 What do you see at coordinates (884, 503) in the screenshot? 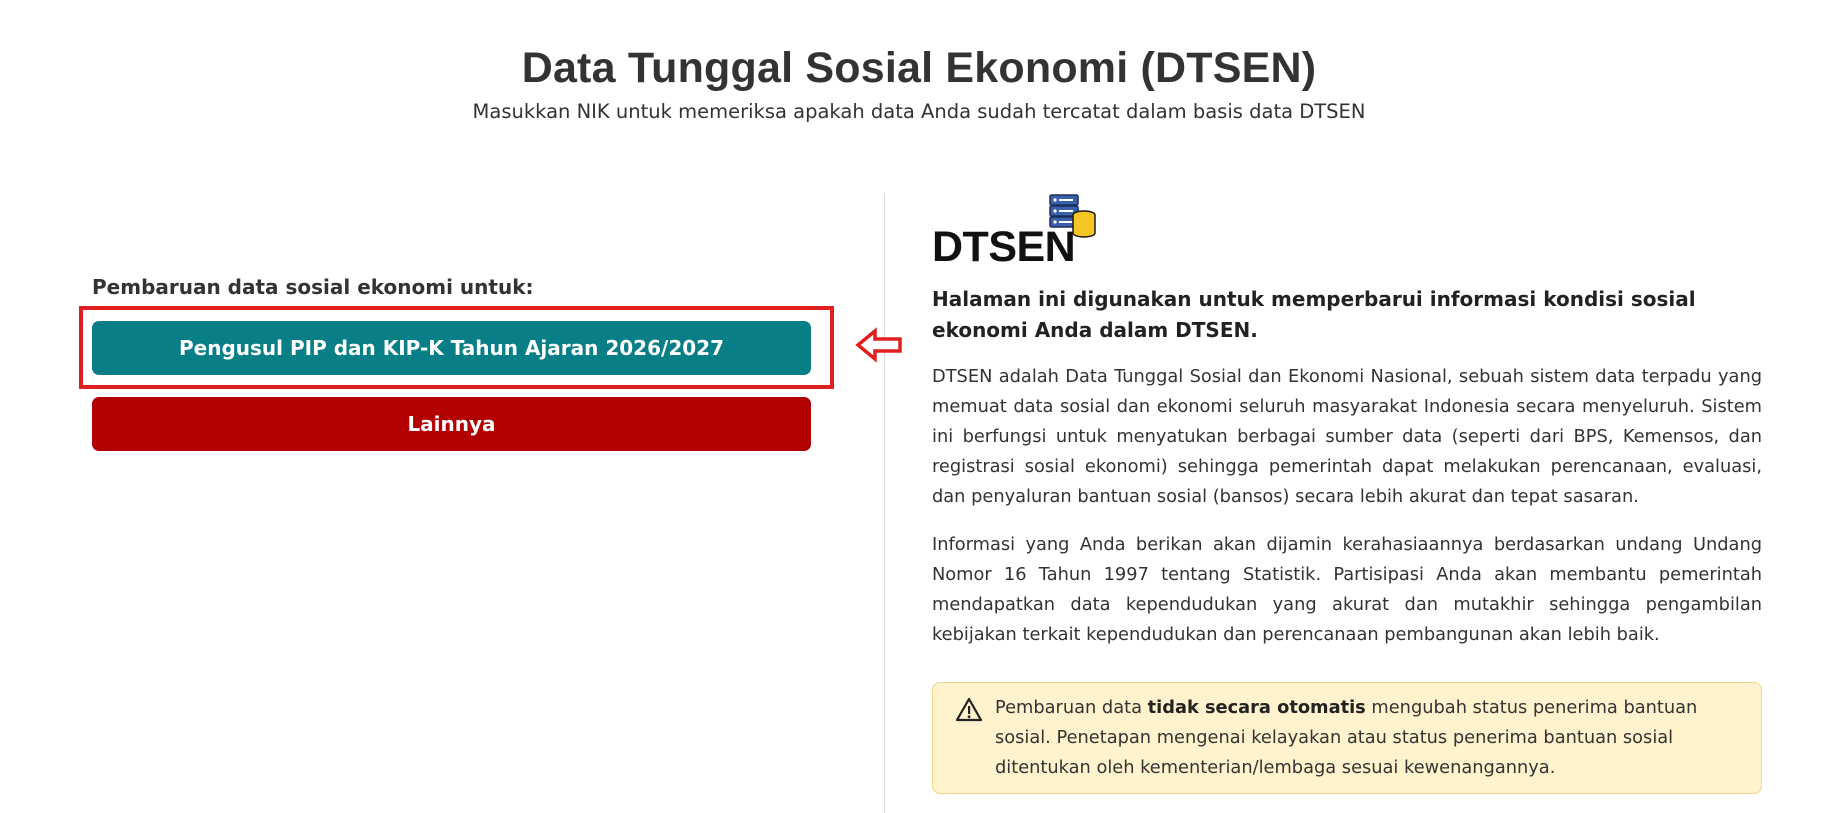
I see `column-divider` at bounding box center [884, 503].